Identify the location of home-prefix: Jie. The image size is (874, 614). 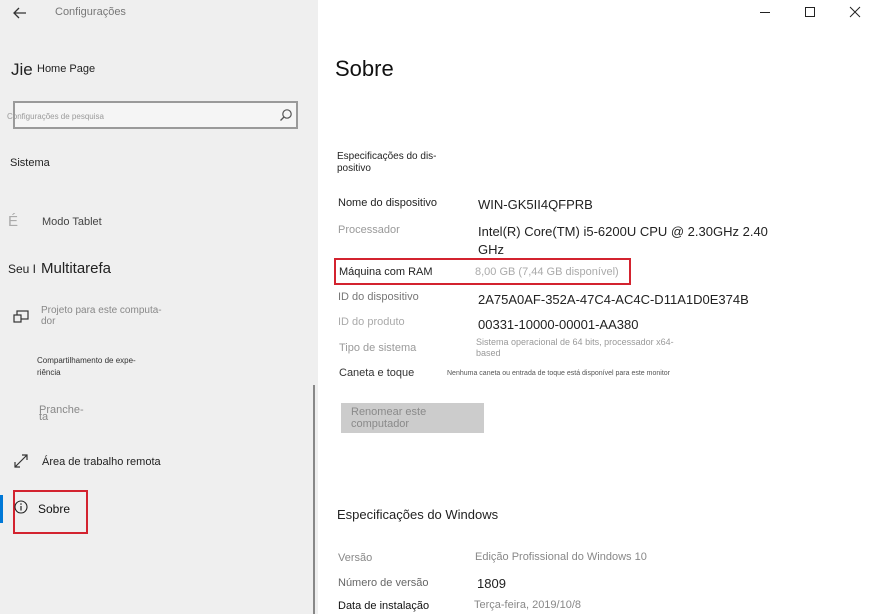
(22, 69).